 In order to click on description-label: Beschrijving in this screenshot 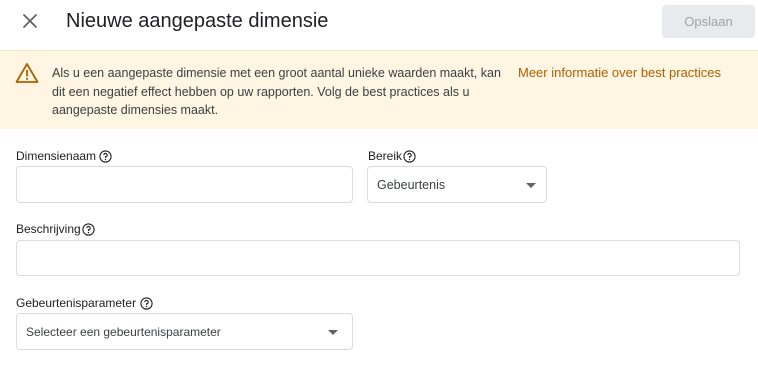, I will do `click(55, 229)`.